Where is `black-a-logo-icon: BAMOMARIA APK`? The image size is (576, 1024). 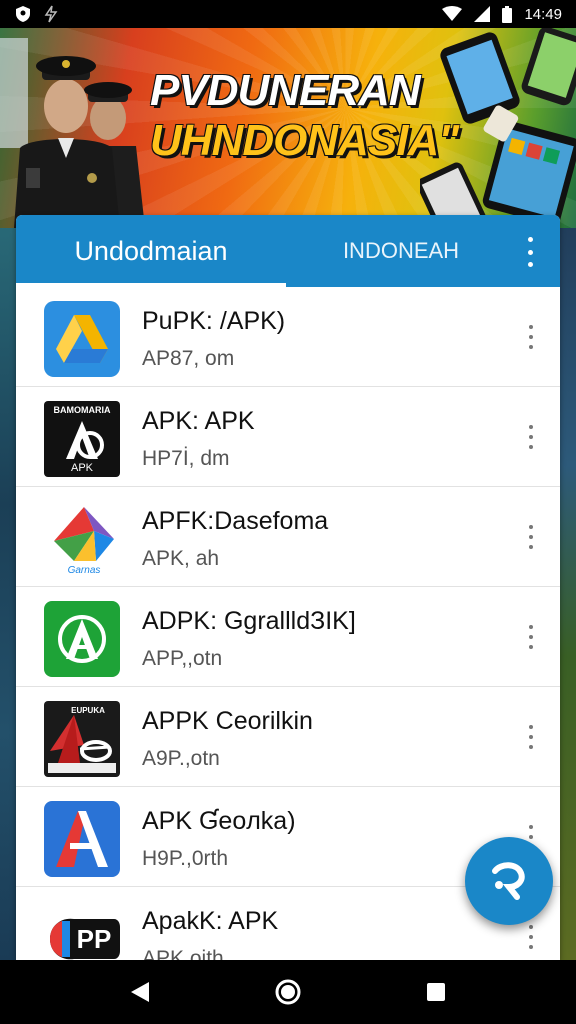 black-a-logo-icon: BAMOMARIA APK is located at coordinates (82, 439).